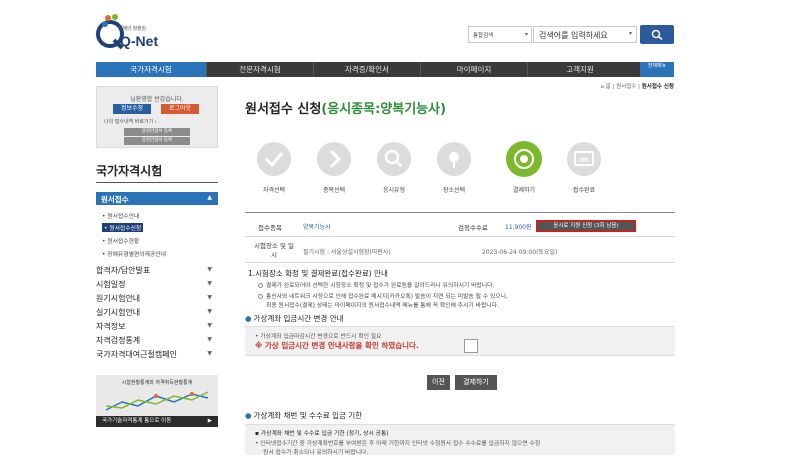 The height and width of the screenshot is (455, 800). What do you see at coordinates (476, 382) in the screenshot?
I see `pay-button: 결제하기` at bounding box center [476, 382].